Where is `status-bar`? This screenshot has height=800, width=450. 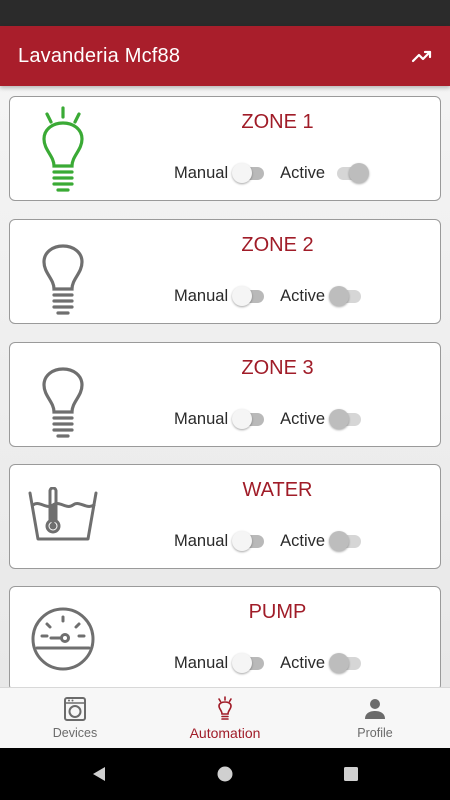 status-bar is located at coordinates (225, 13).